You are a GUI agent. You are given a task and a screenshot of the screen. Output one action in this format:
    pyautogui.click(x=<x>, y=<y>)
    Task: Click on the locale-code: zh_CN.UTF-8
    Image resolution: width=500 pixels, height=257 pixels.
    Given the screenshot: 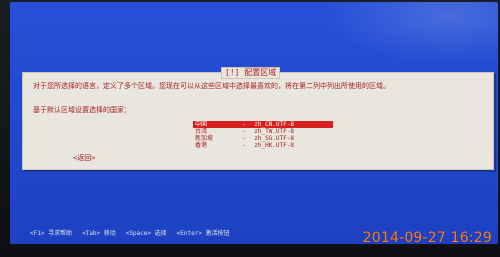 What is the action you would take?
    pyautogui.click(x=274, y=124)
    